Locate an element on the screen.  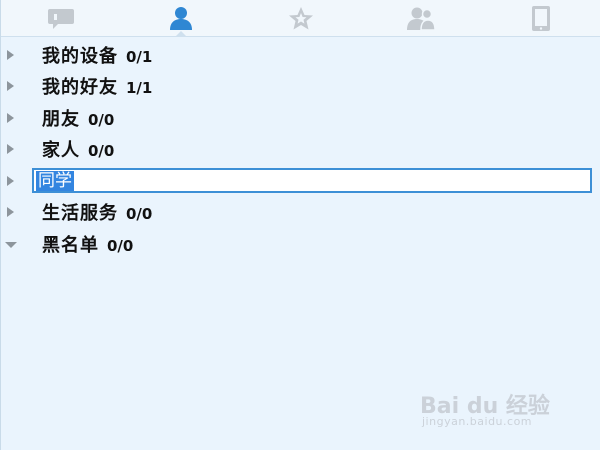
group-label: 我的设备 0/1 is located at coordinates (97, 55).